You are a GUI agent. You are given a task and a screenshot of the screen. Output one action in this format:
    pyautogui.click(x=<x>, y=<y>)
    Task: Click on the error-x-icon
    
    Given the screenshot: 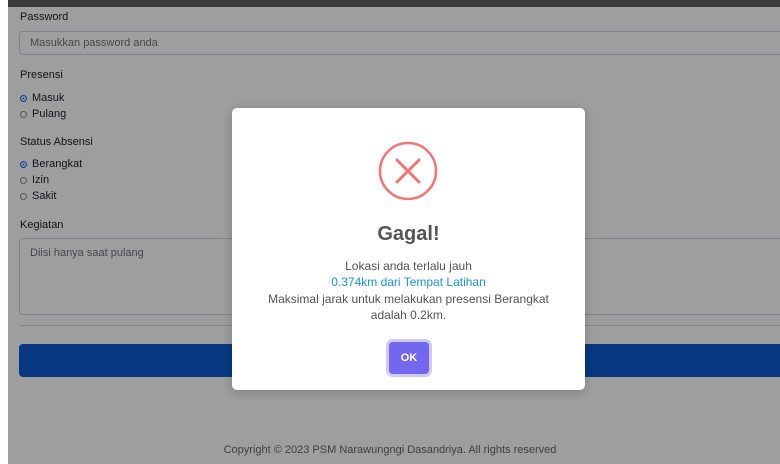 What is the action you would take?
    pyautogui.click(x=408, y=171)
    